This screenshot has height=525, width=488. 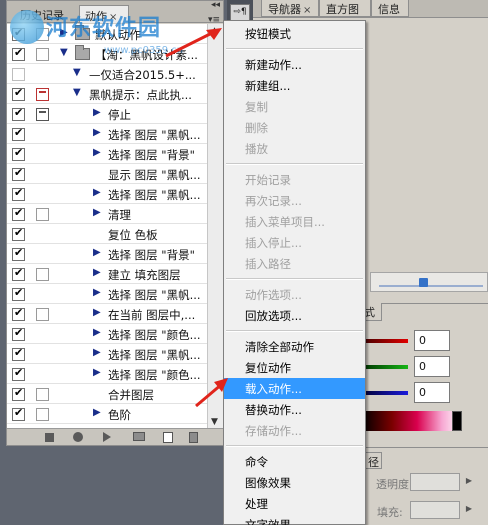 What do you see at coordinates (107, 437) in the screenshot?
I see `play-icon` at bounding box center [107, 437].